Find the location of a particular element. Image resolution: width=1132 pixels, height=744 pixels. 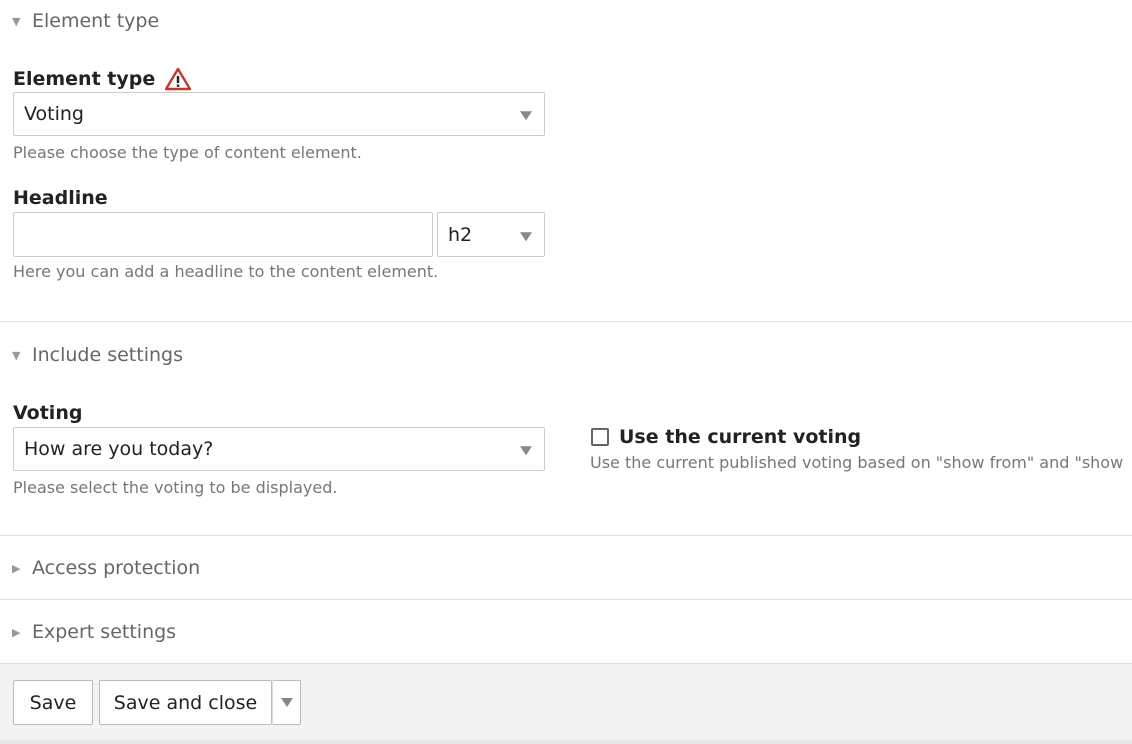

legend-expert-settings-label: Expert settings is located at coordinates (104, 632).